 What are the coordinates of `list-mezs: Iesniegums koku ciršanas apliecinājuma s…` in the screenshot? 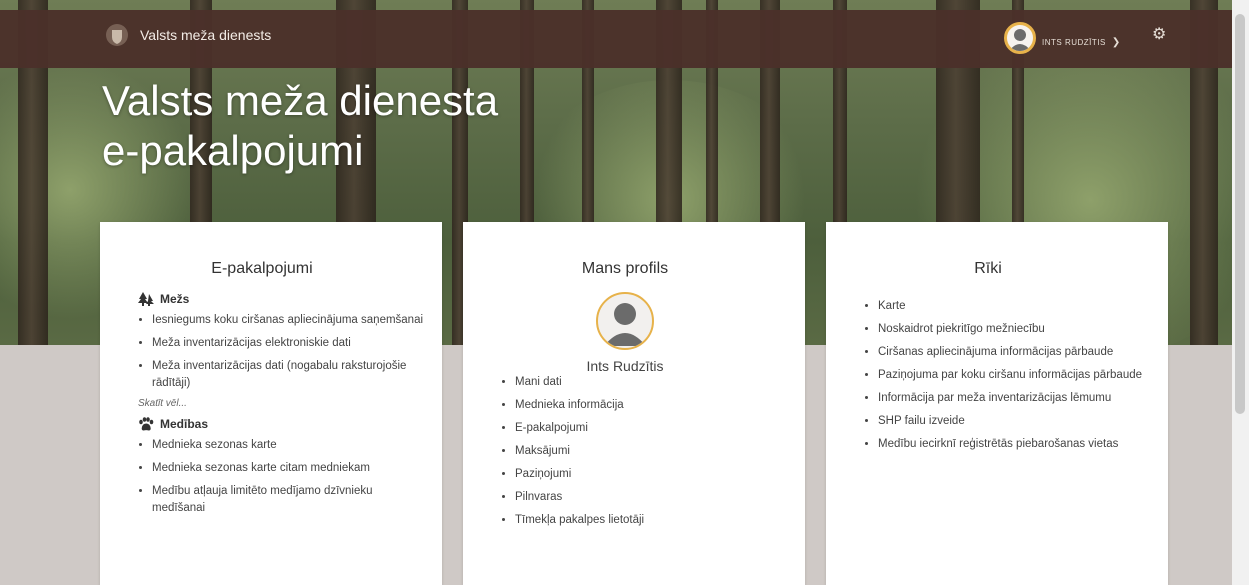 It's located at (262, 352).